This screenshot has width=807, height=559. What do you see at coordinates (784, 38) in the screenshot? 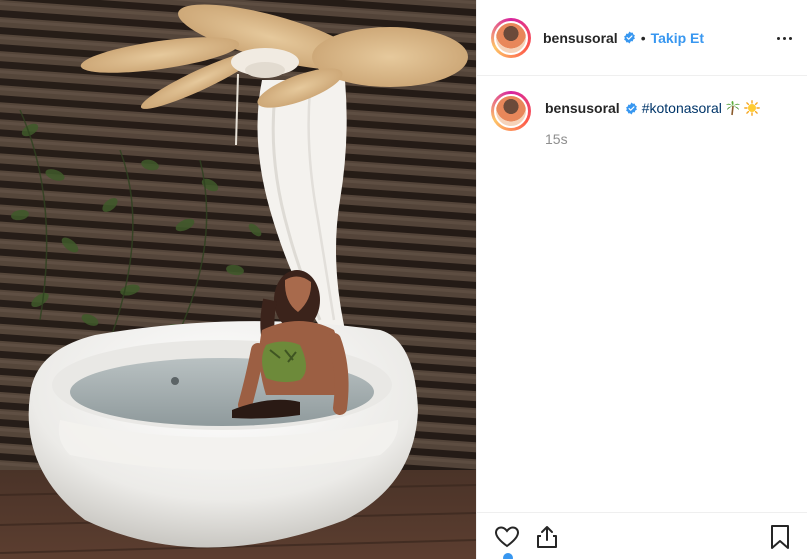
I see `more-options-icon` at bounding box center [784, 38].